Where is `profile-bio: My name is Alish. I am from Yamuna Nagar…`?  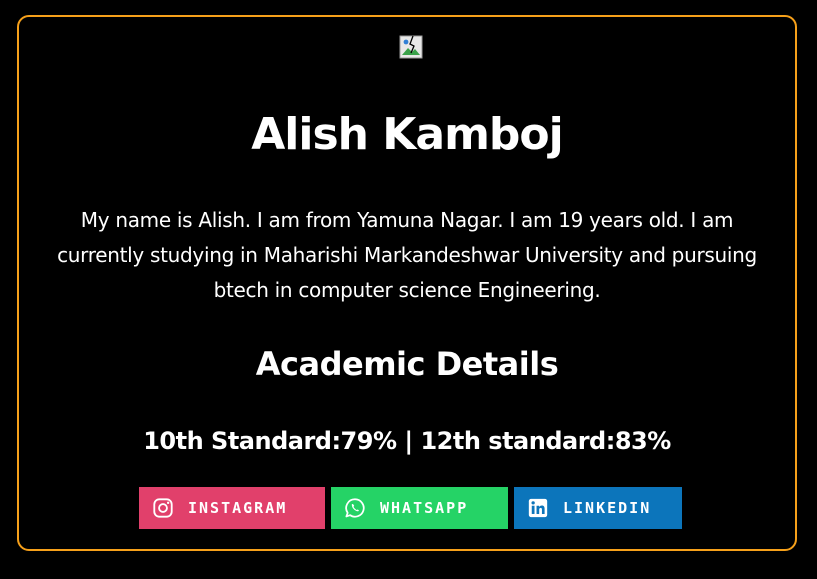
profile-bio: My name is Alish. I am from Yamuna Nagar… is located at coordinates (407, 255).